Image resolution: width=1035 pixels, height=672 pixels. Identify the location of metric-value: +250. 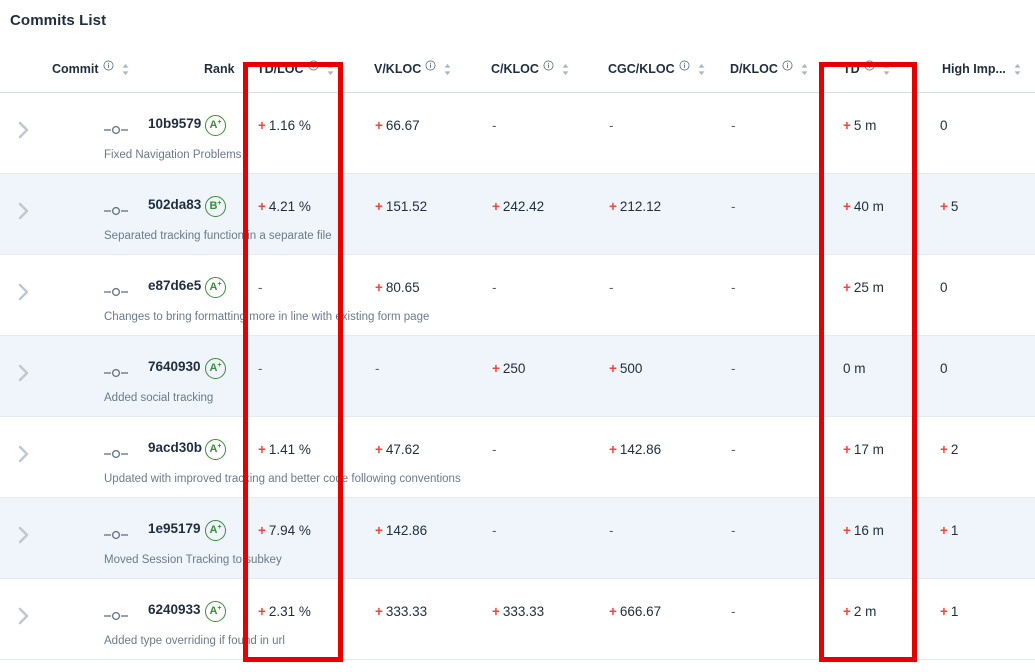
(535, 356).